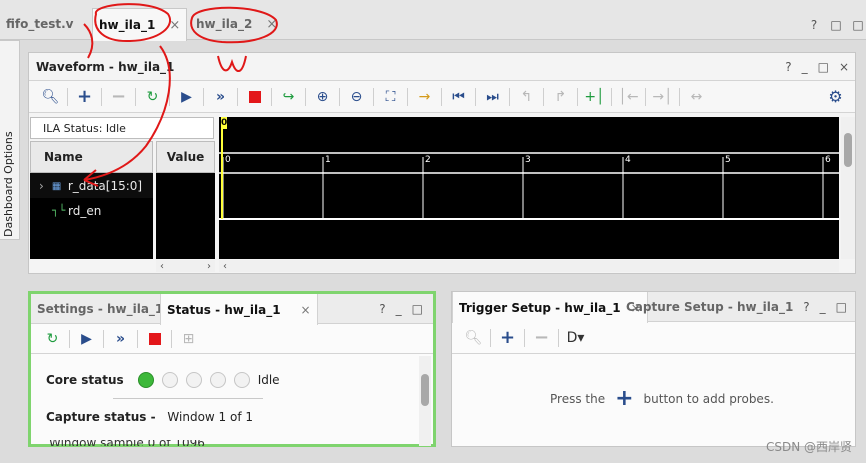 This screenshot has width=866, height=463. What do you see at coordinates (228, 160) in the screenshot?
I see `time-tick-label: 0` at bounding box center [228, 160].